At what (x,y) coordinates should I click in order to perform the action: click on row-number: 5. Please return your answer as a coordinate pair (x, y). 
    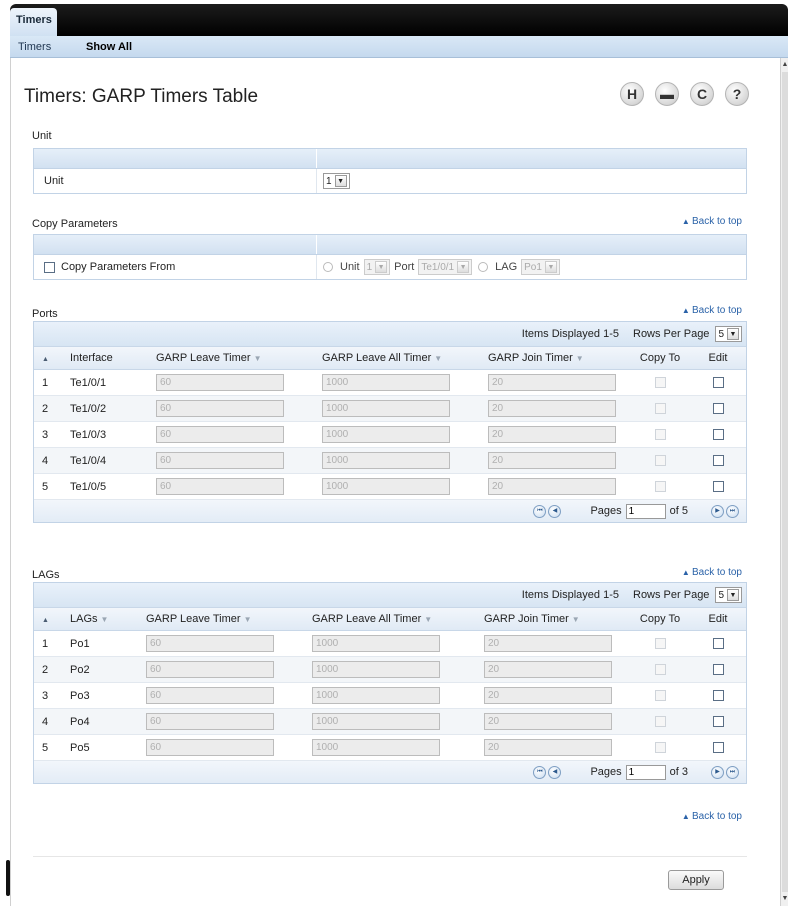
    Looking at the image, I should click on (45, 486).